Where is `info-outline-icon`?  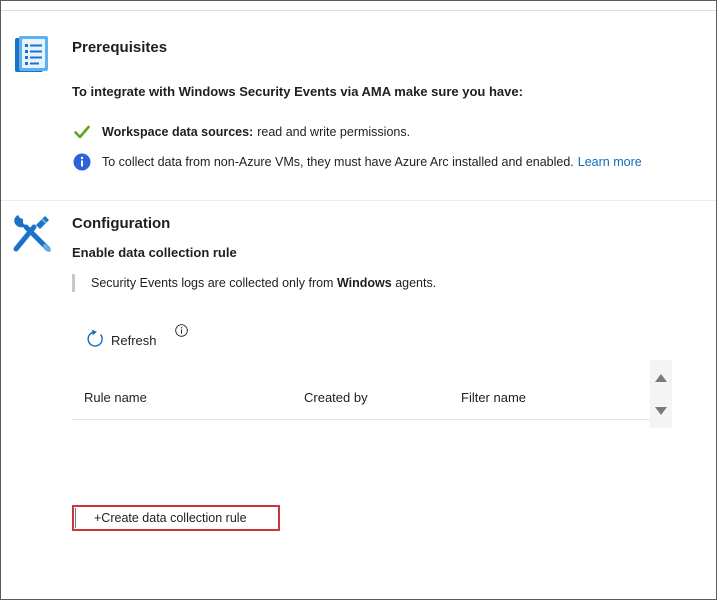
info-outline-icon is located at coordinates (181, 330).